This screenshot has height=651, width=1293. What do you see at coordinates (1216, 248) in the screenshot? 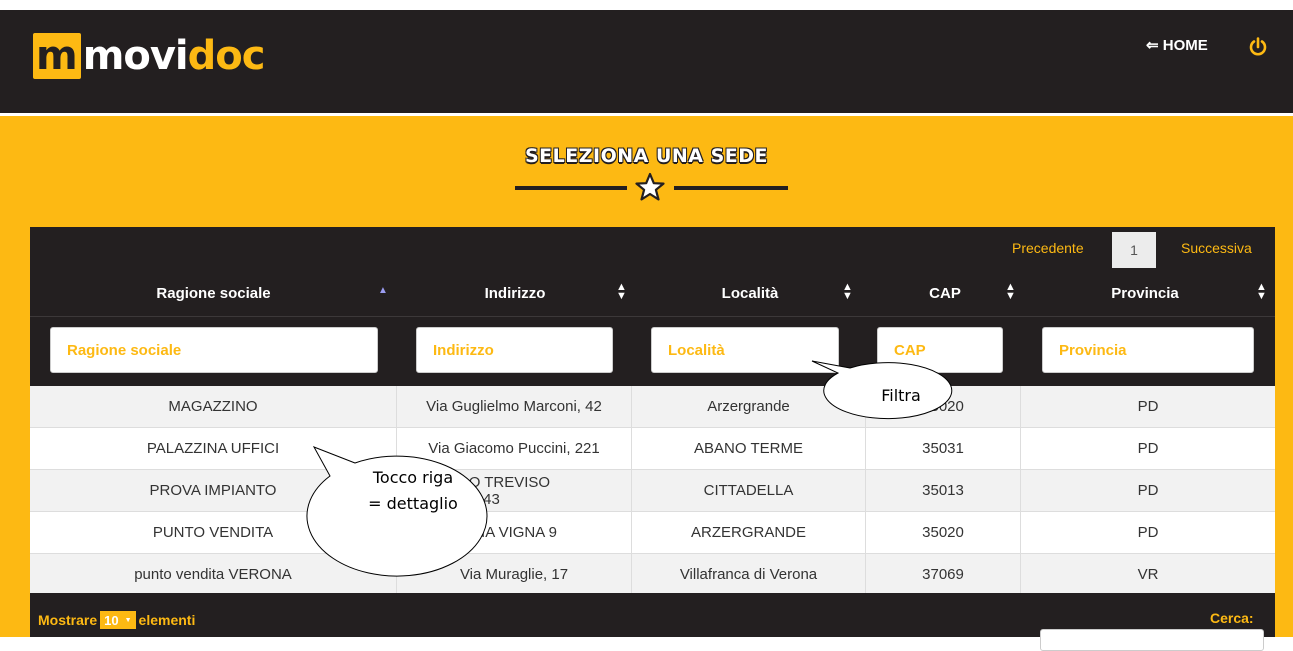
I see `pagination-next: Successiva` at bounding box center [1216, 248].